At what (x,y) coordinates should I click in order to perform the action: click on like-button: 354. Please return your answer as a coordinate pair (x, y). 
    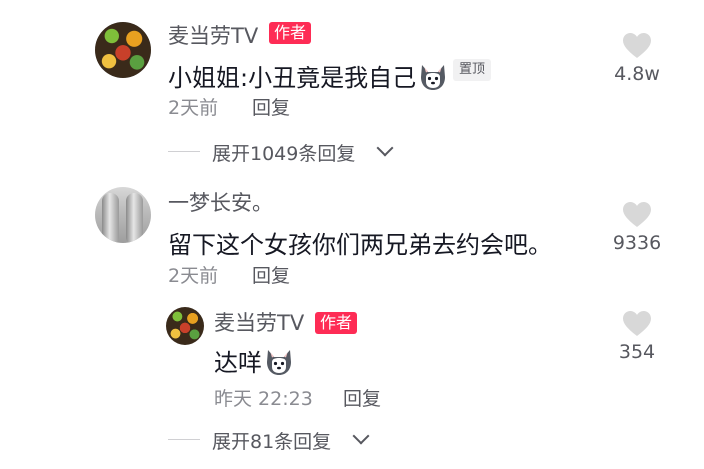
    Looking at the image, I should click on (637, 336).